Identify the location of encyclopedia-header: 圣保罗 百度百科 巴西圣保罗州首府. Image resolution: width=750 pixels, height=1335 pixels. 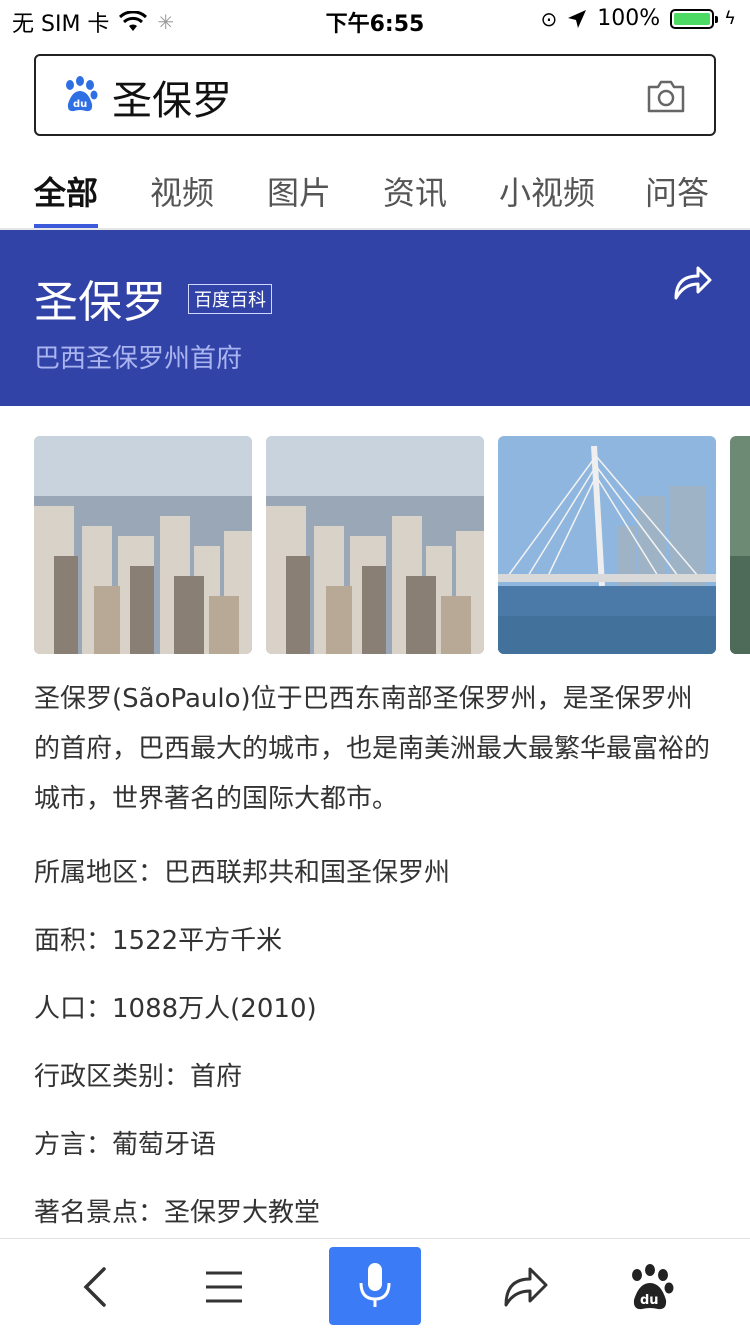
(375, 318).